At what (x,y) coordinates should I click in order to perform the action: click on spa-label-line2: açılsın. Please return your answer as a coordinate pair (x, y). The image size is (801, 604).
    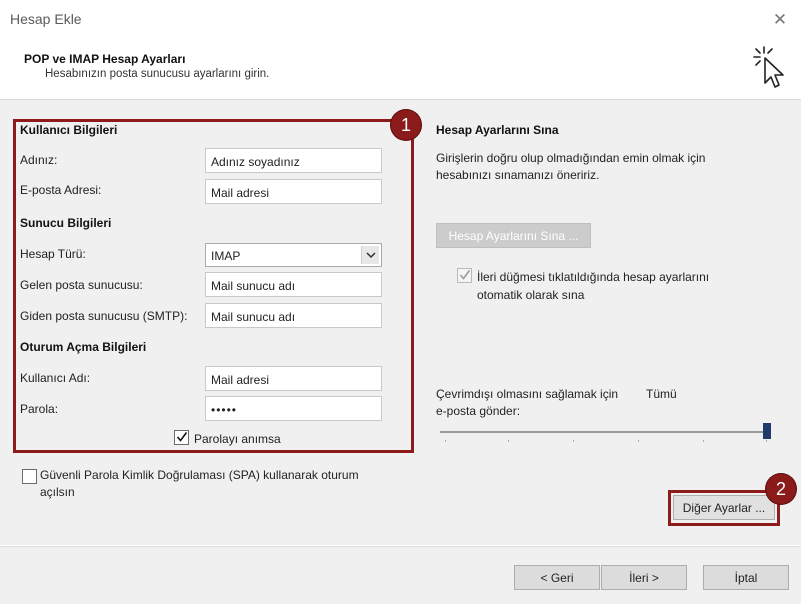
    Looking at the image, I should click on (57, 492).